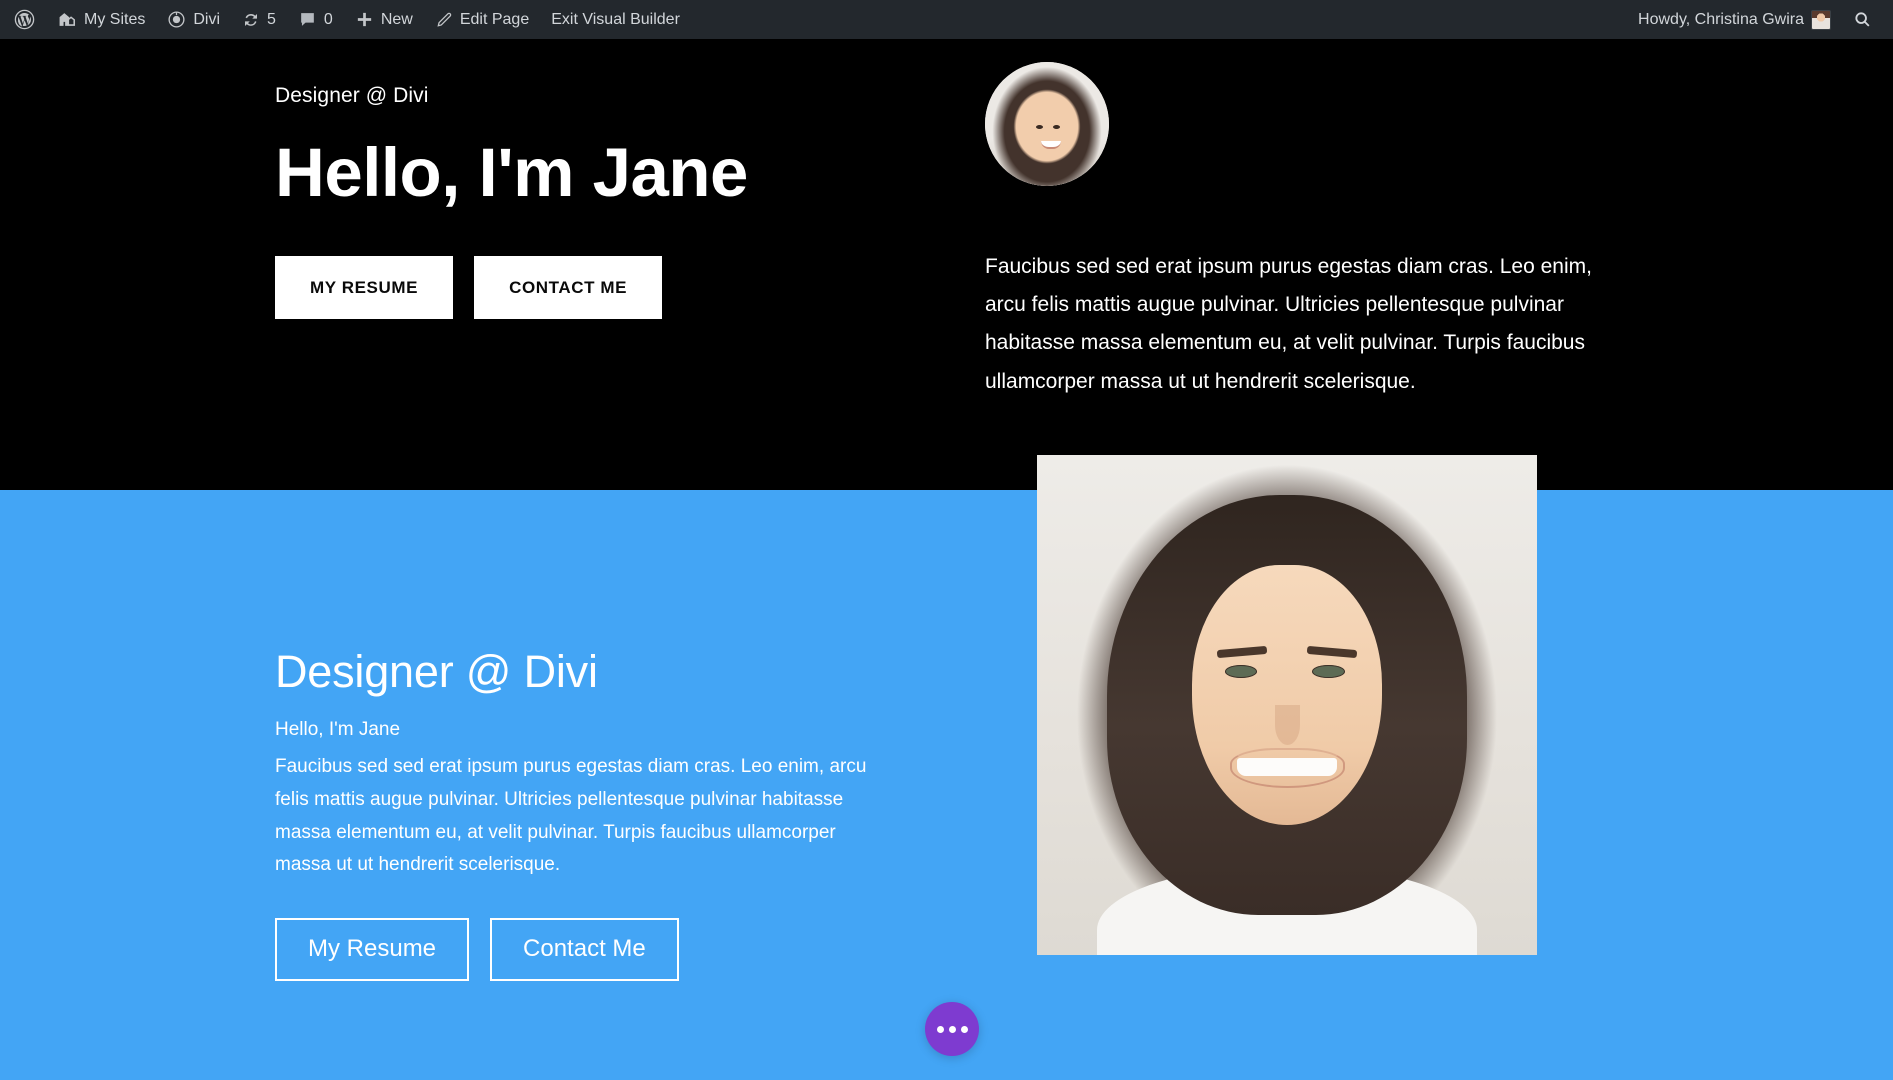 This screenshot has height=1080, width=1893. What do you see at coordinates (1721, 19) in the screenshot?
I see `greeting-label: Howdy, Christina Gwira` at bounding box center [1721, 19].